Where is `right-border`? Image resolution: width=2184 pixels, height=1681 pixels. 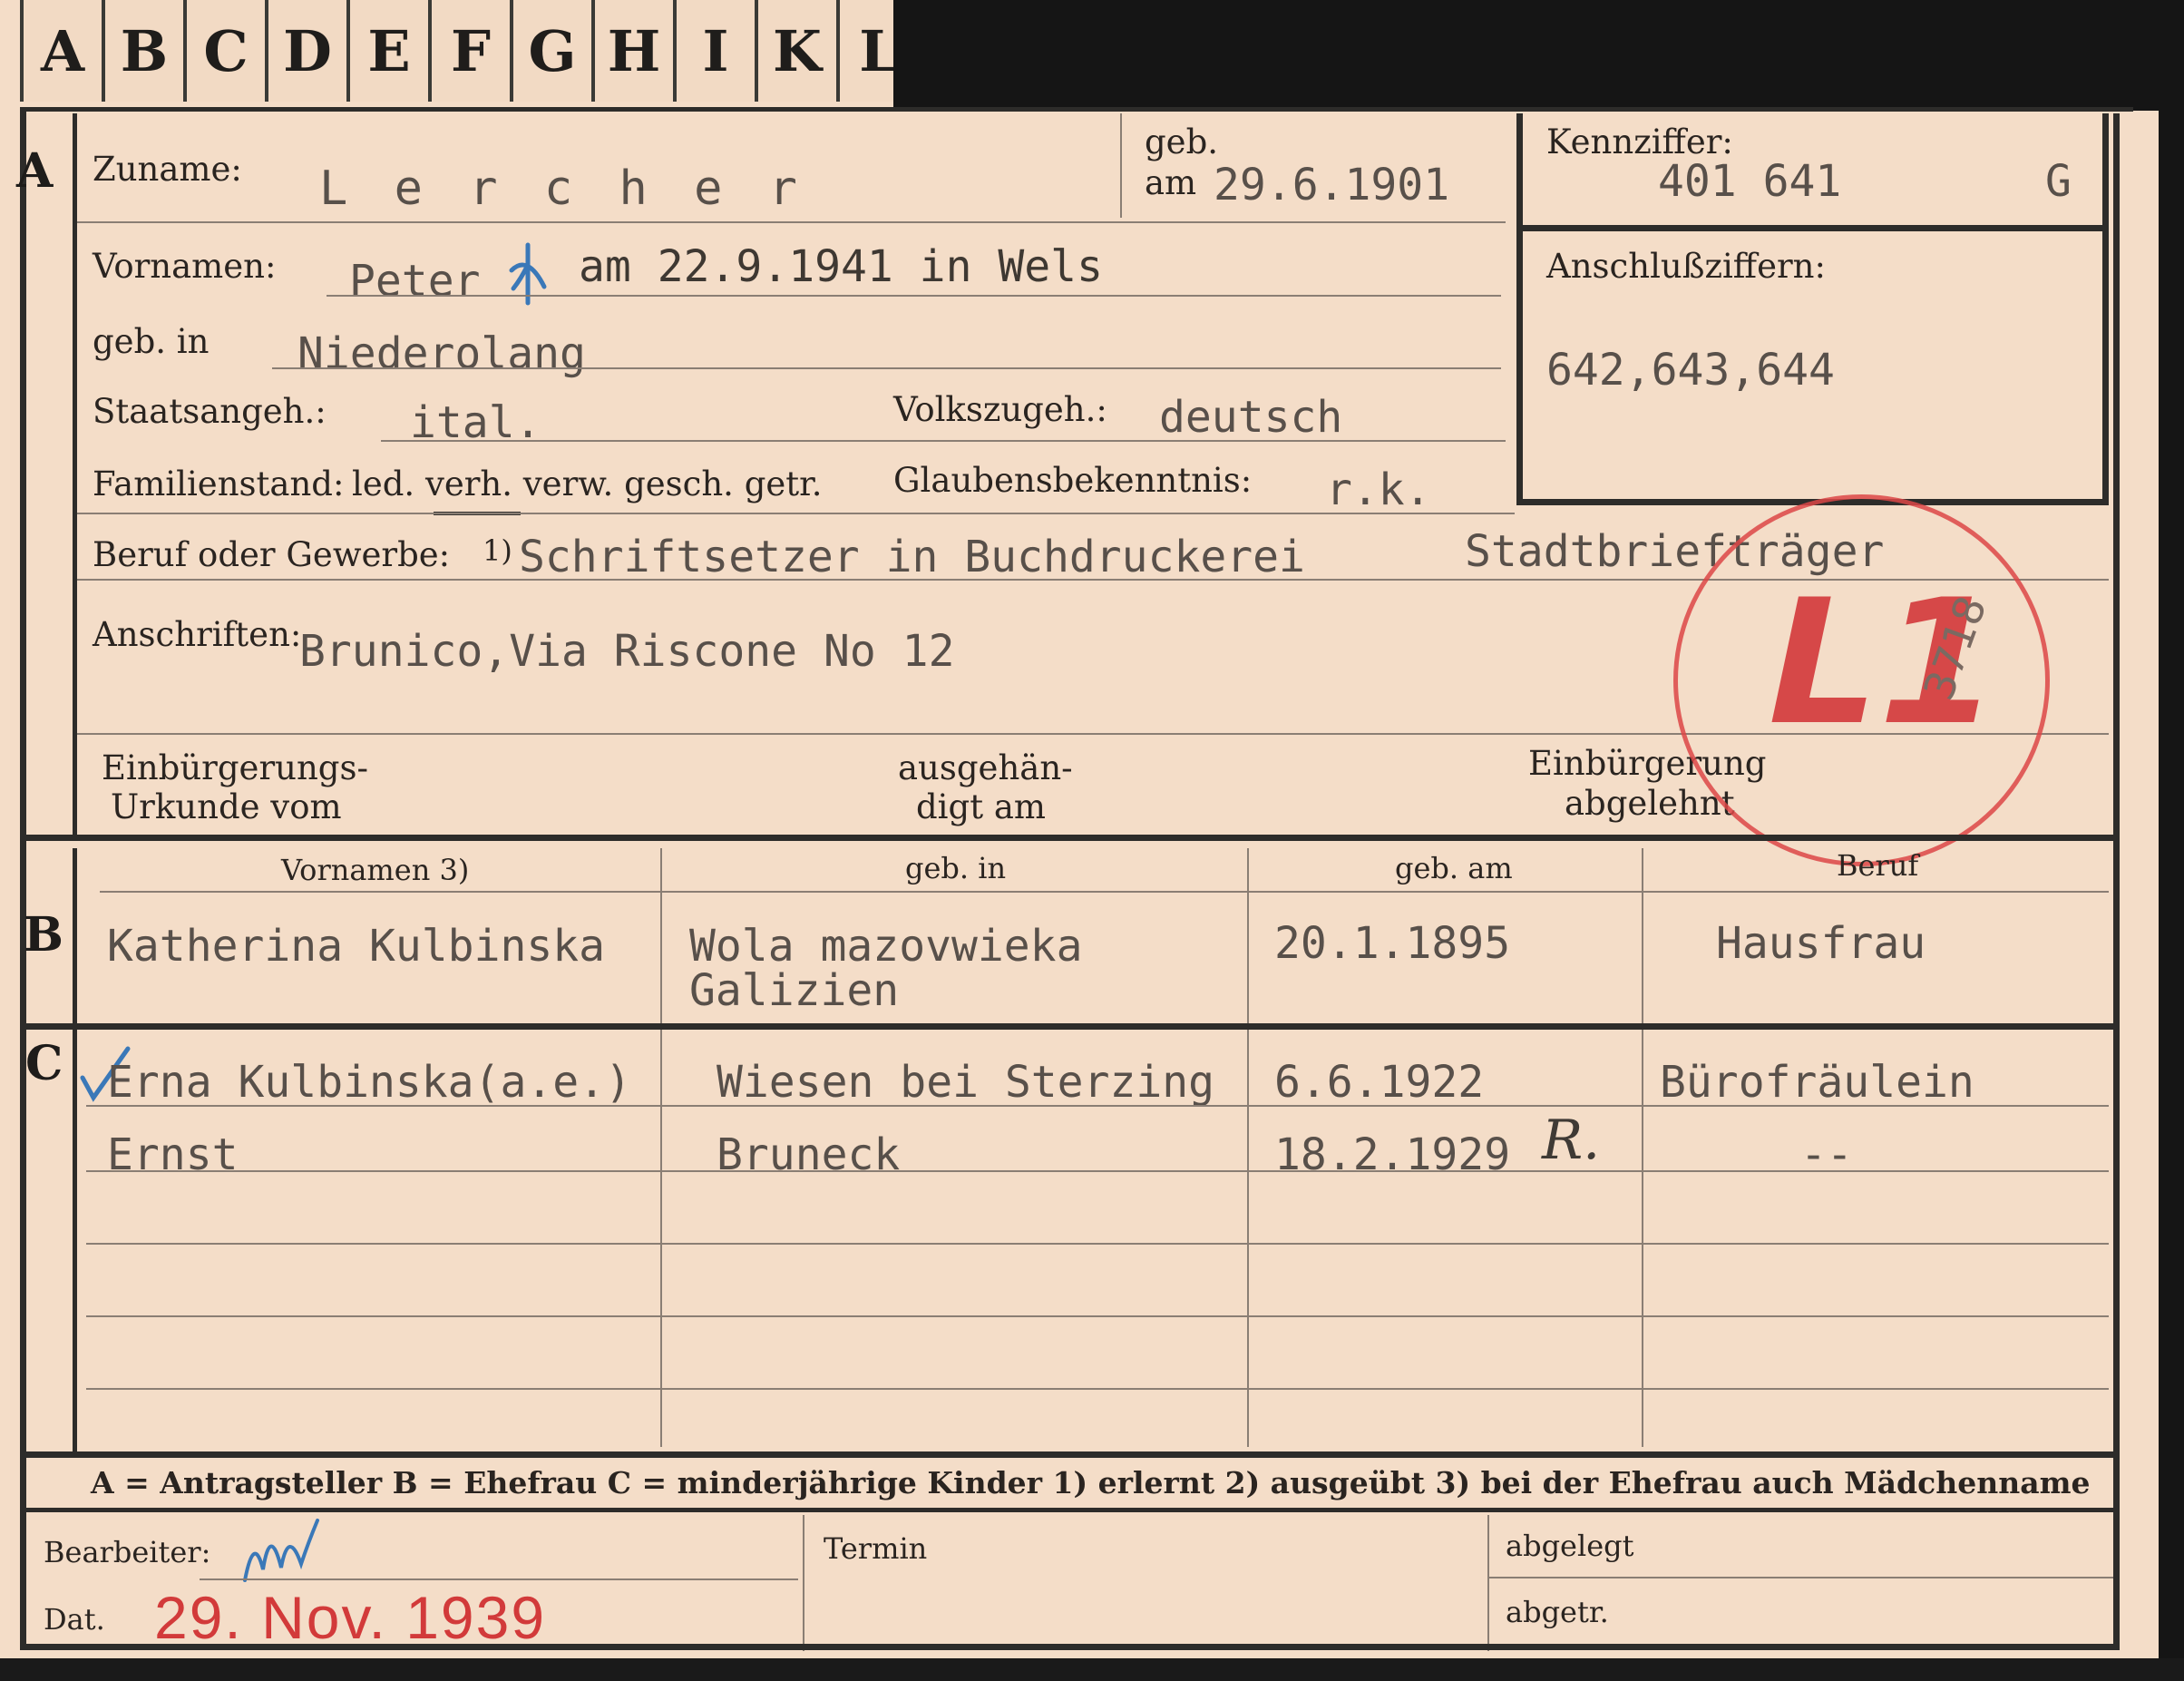 right-border is located at coordinates (2116, 880).